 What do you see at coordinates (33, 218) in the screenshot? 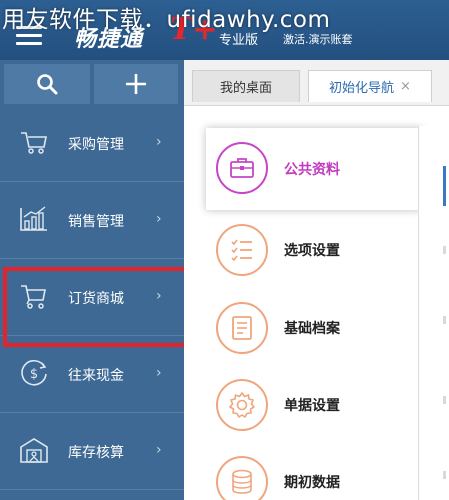
I see `bar-chart-icon` at bounding box center [33, 218].